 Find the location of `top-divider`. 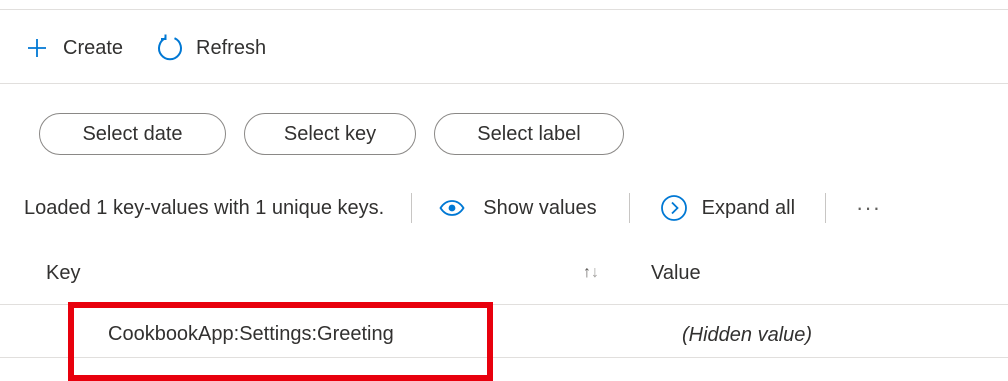

top-divider is located at coordinates (504, 9).